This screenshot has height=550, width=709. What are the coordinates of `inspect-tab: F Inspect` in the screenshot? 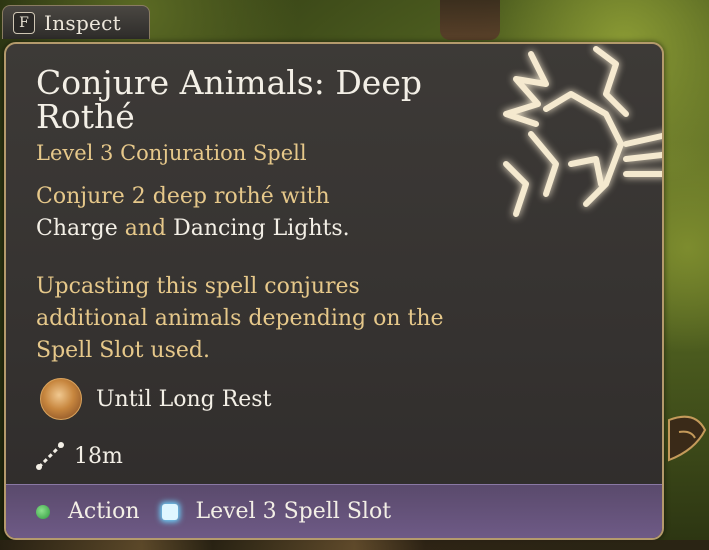 It's located at (76, 22).